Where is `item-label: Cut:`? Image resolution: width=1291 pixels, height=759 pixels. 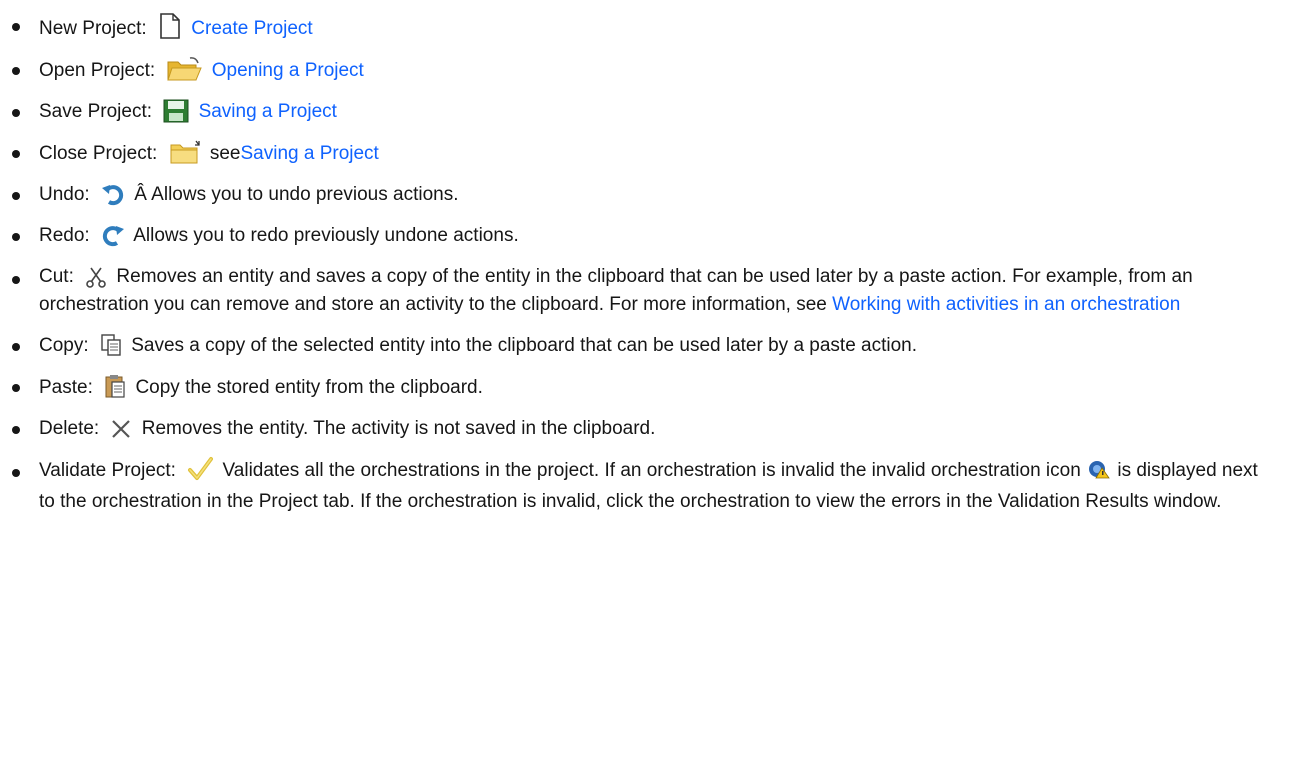
item-label: Cut: is located at coordinates (56, 276).